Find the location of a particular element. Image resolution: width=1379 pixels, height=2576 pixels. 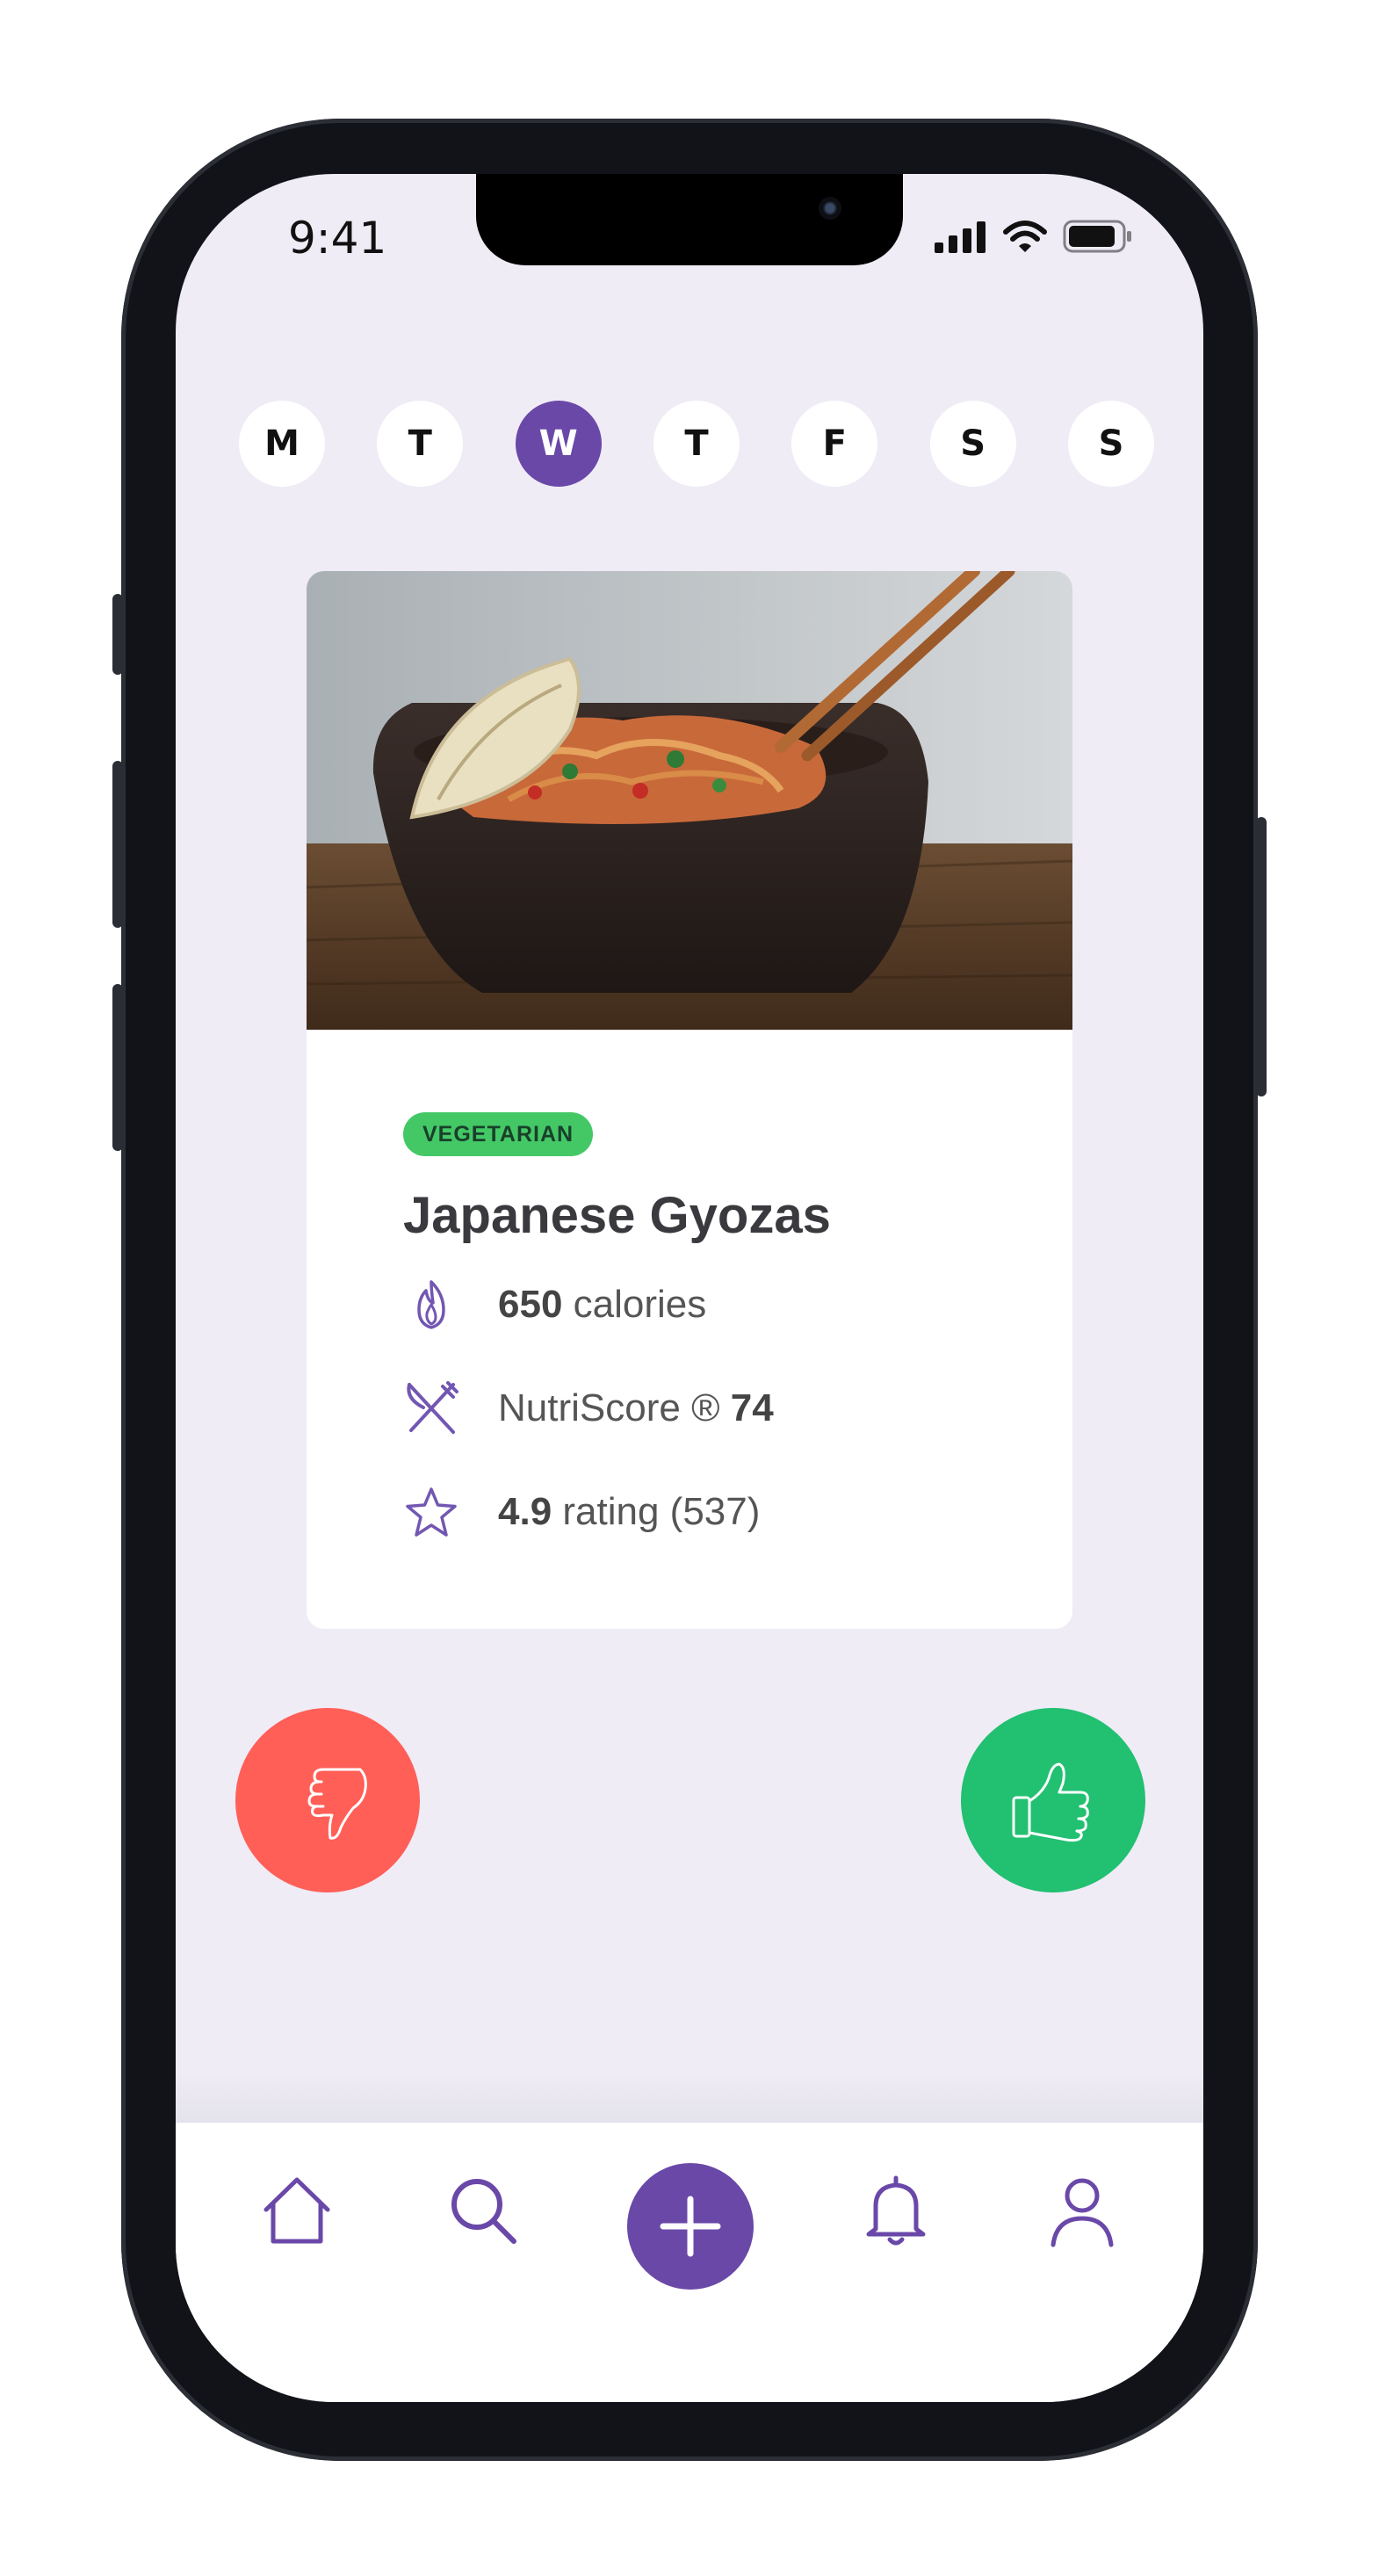

search-icon is located at coordinates (483, 2211).